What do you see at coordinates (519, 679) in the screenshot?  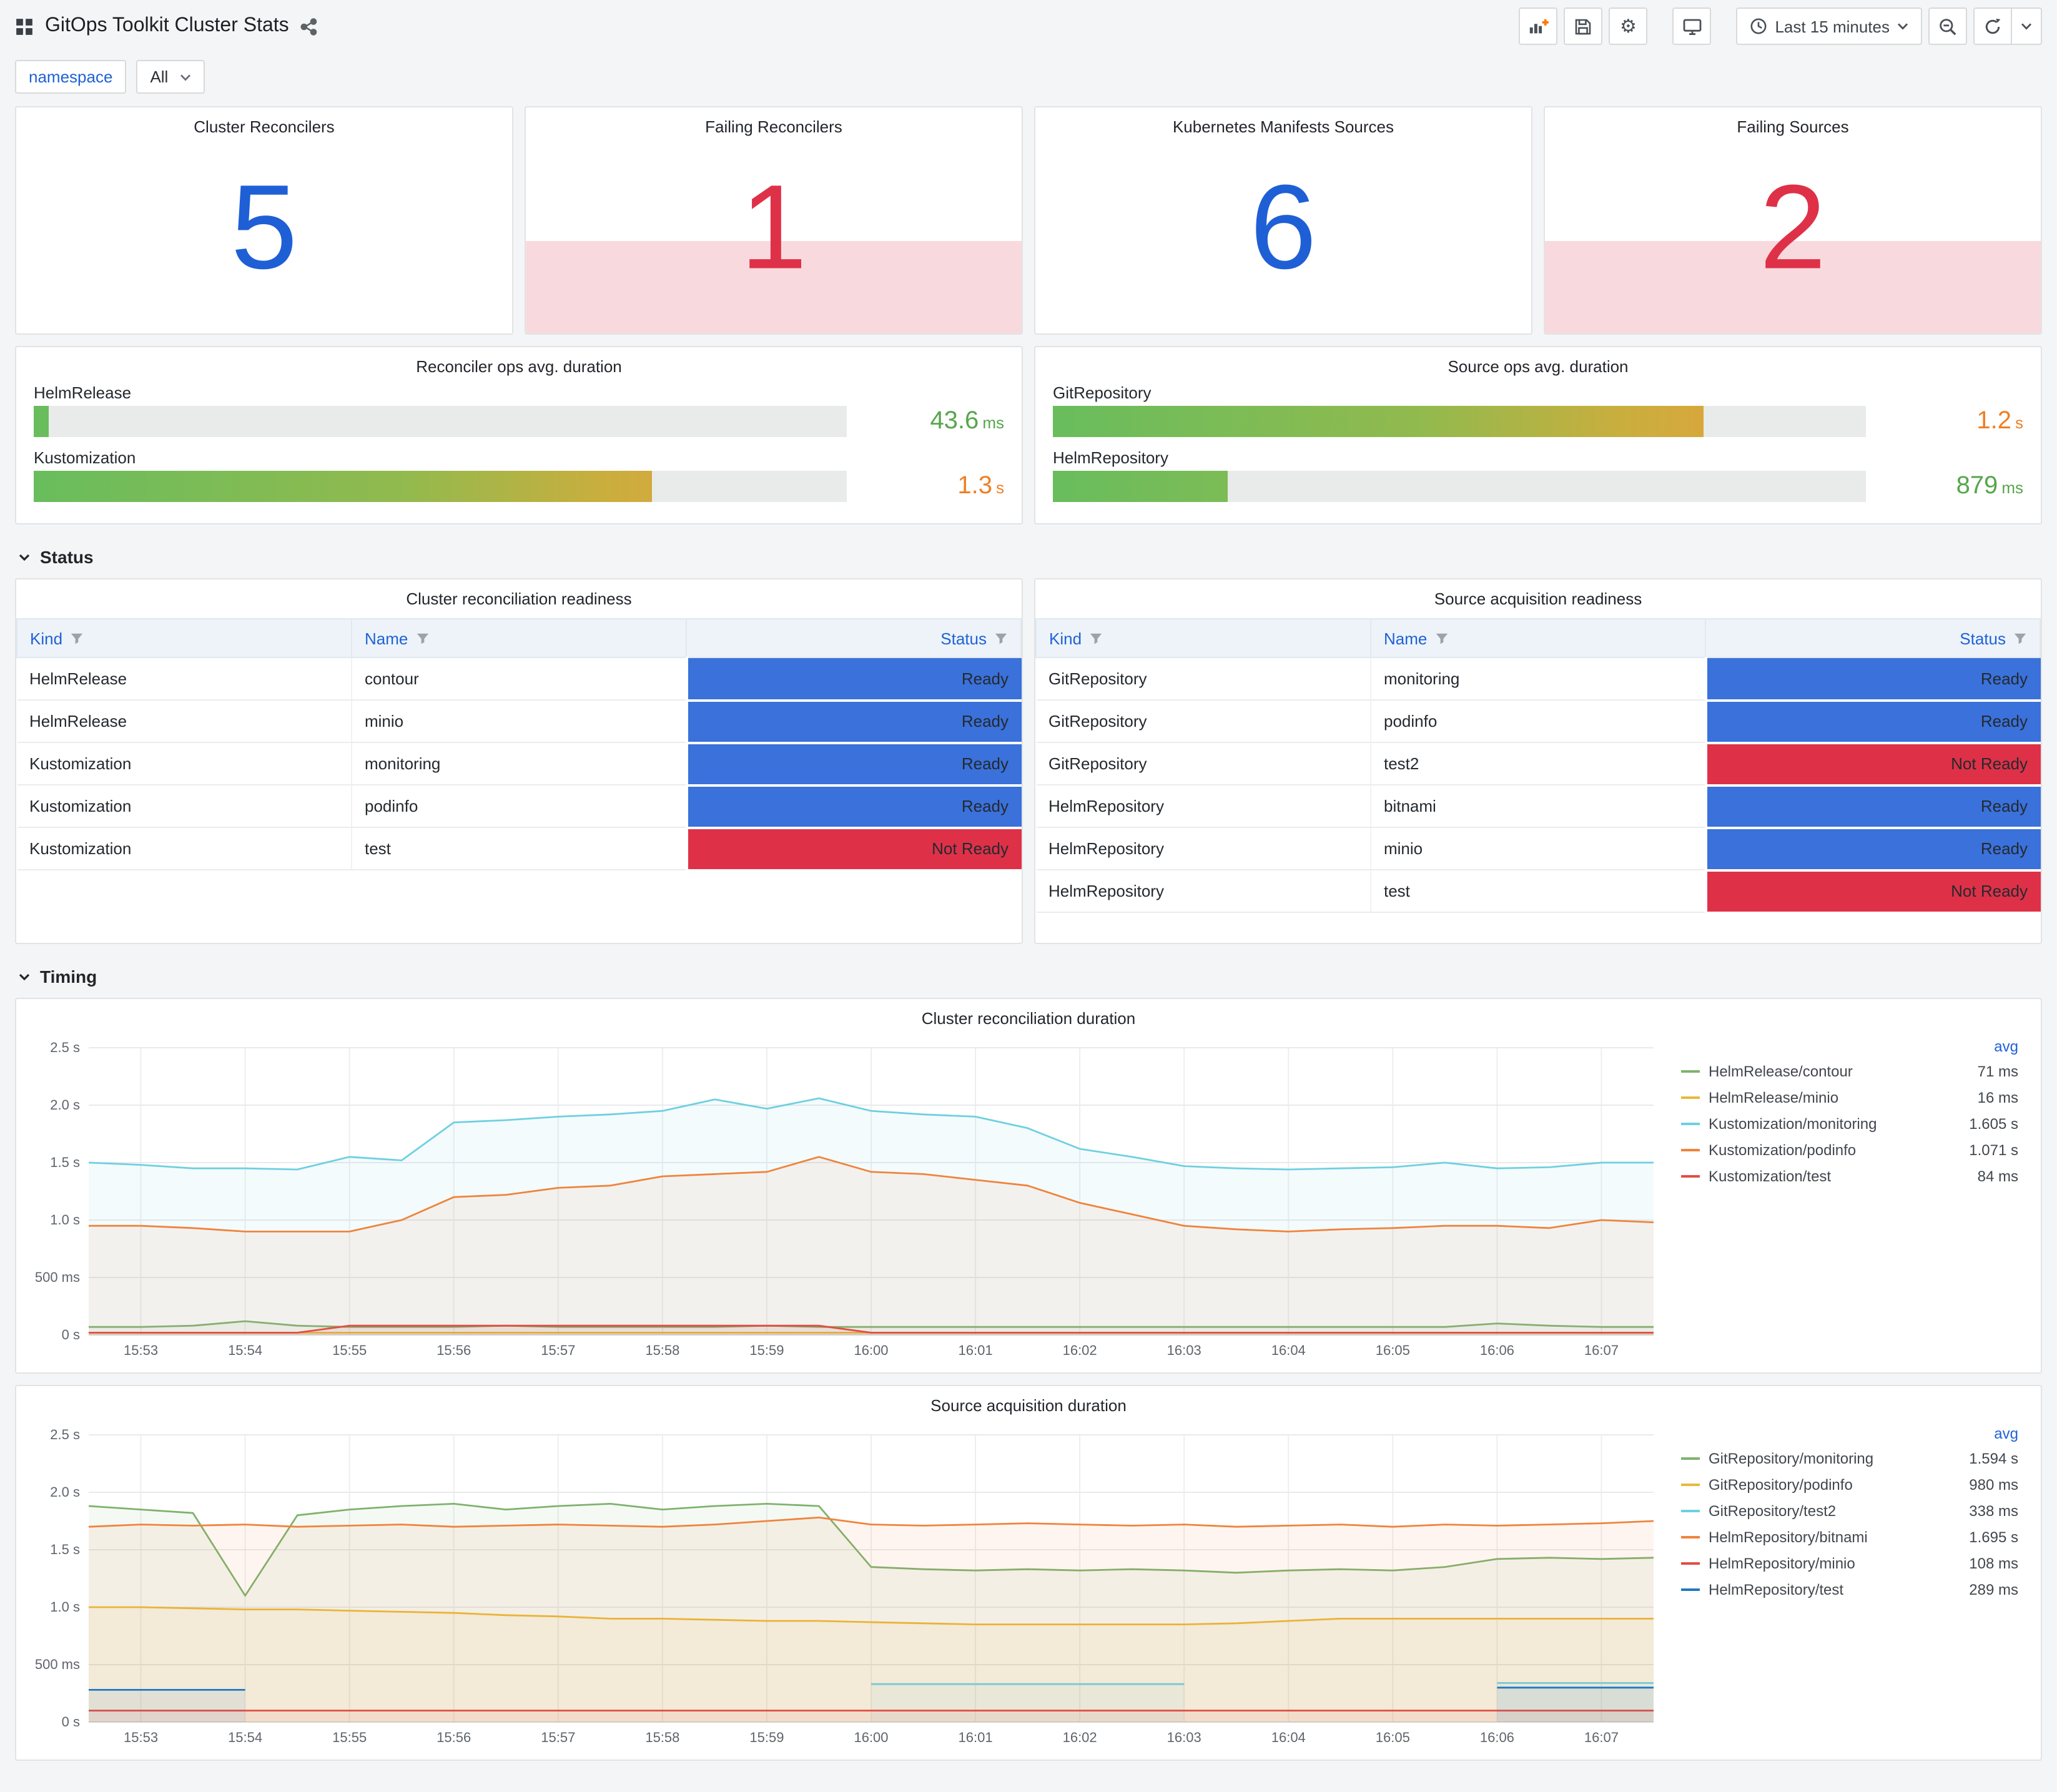 I see `cell-name: contour` at bounding box center [519, 679].